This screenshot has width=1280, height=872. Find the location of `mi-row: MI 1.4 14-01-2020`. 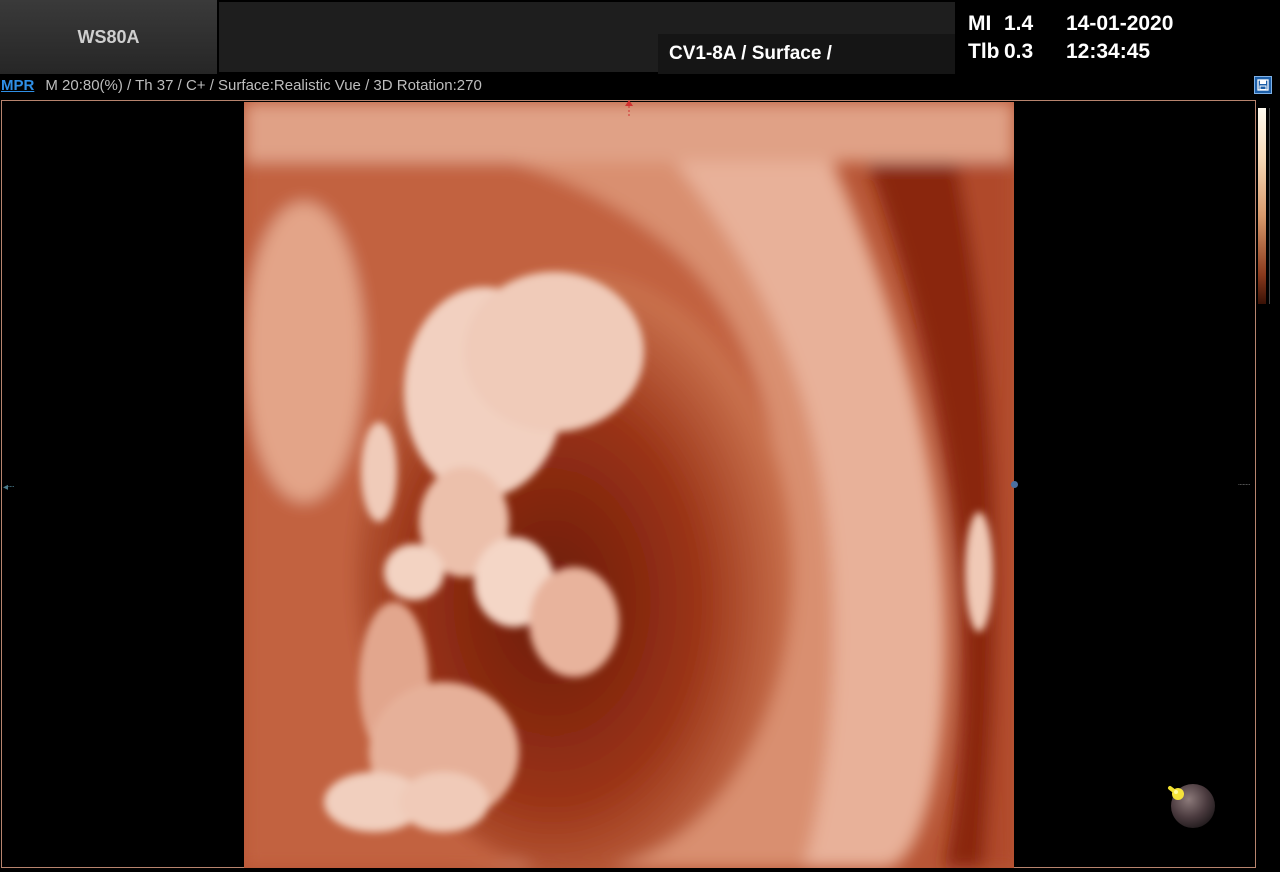

mi-row: MI 1.4 14-01-2020 is located at coordinates (1070, 24).